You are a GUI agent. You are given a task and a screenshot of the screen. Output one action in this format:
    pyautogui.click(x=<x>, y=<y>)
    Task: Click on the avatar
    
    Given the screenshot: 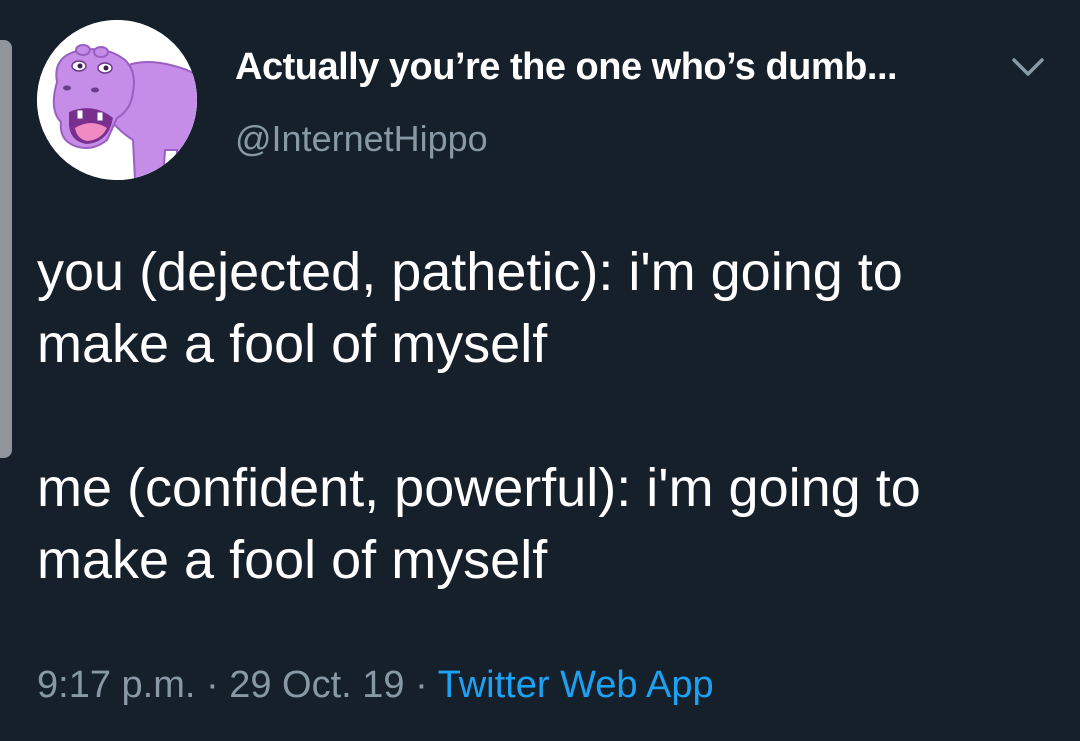 What is the action you would take?
    pyautogui.click(x=117, y=100)
    